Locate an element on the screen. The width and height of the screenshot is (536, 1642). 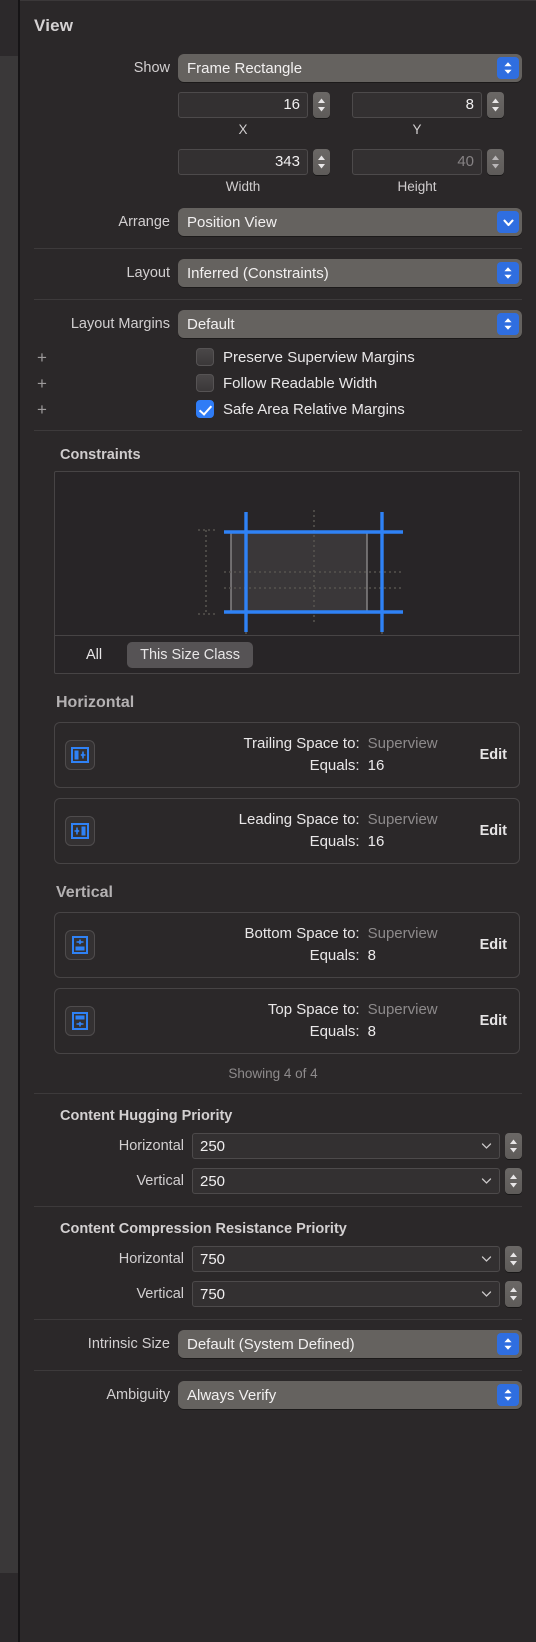
constraint-leading-icon is located at coordinates (80, 831).